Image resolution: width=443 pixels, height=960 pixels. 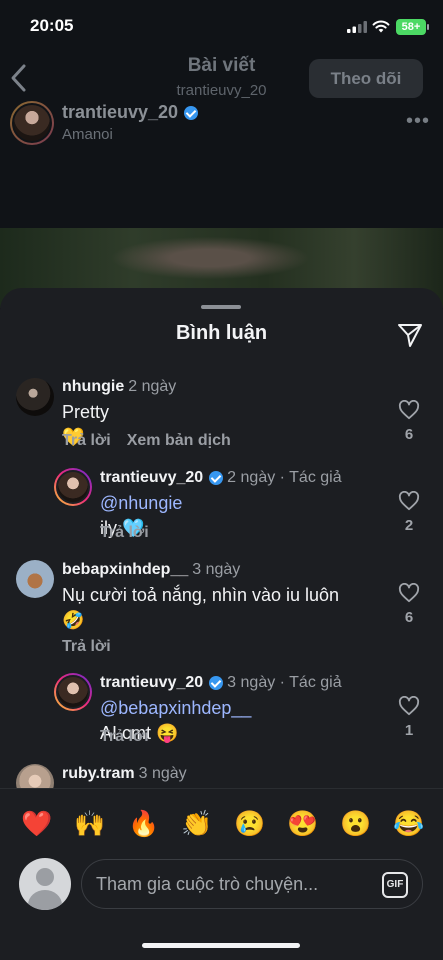 I want to click on like-control: 2, so click(x=409, y=512).